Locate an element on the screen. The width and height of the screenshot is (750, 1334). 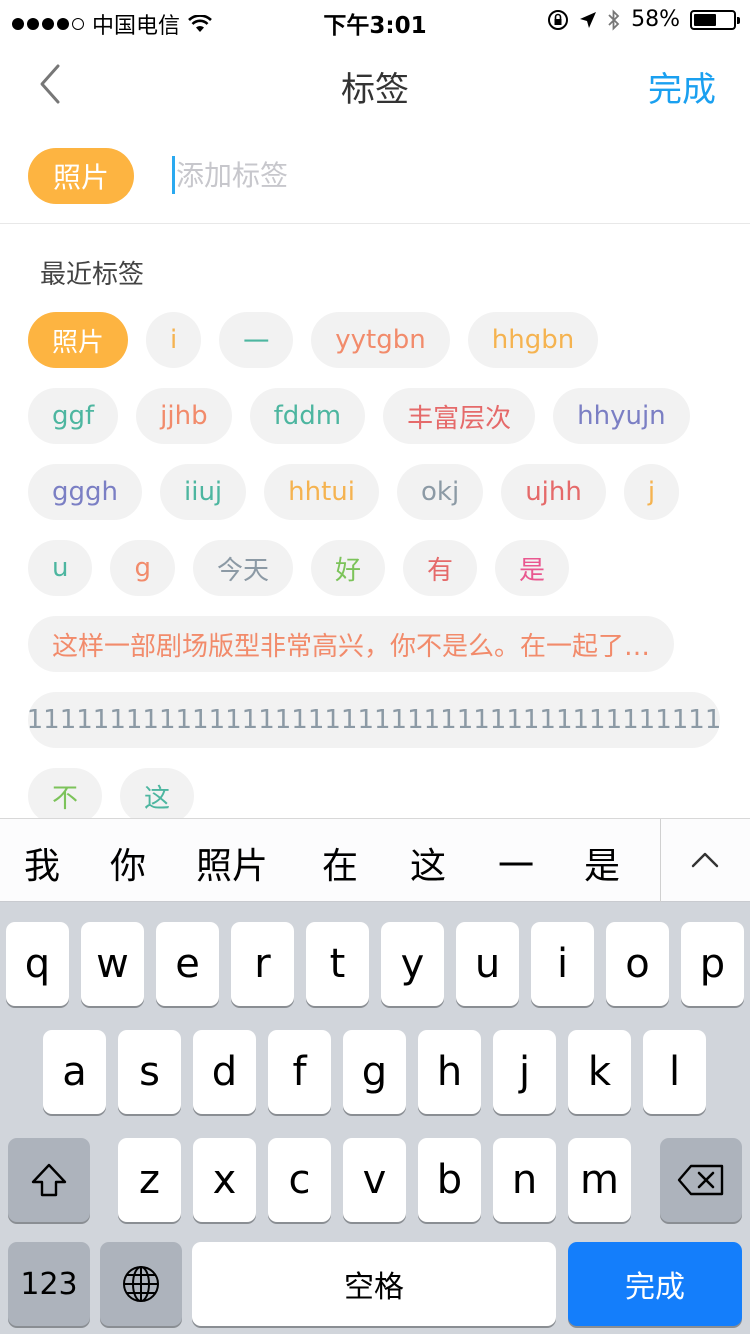
shift-key is located at coordinates (49, 1180).